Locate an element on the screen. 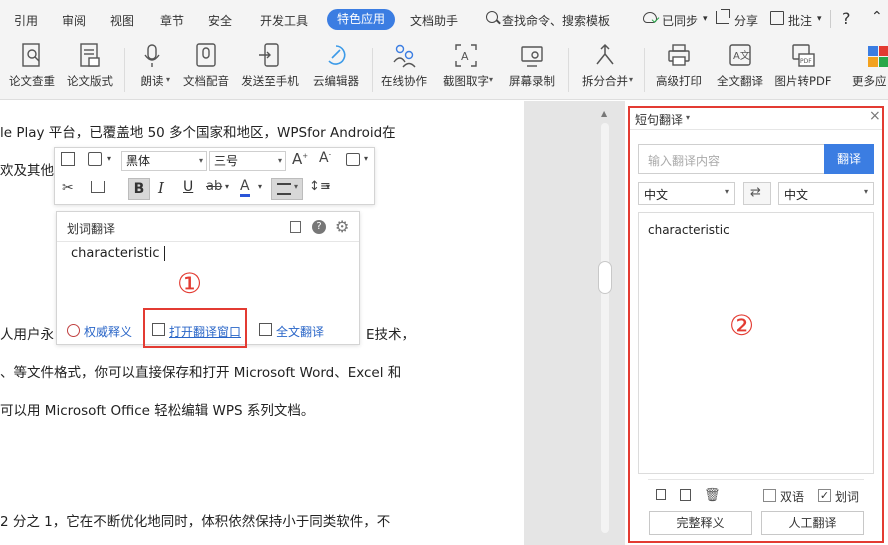 The height and width of the screenshot is (545, 888). more-apps-button: 更多应 is located at coordinates (868, 68).